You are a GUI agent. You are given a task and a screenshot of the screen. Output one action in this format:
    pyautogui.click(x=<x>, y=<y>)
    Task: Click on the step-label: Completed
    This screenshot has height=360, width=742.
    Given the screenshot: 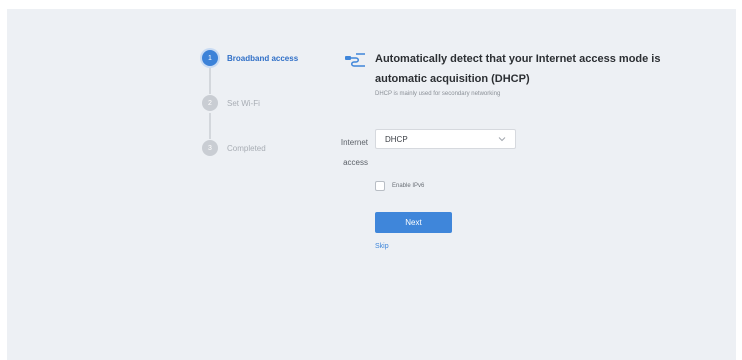 What is the action you would take?
    pyautogui.click(x=246, y=148)
    